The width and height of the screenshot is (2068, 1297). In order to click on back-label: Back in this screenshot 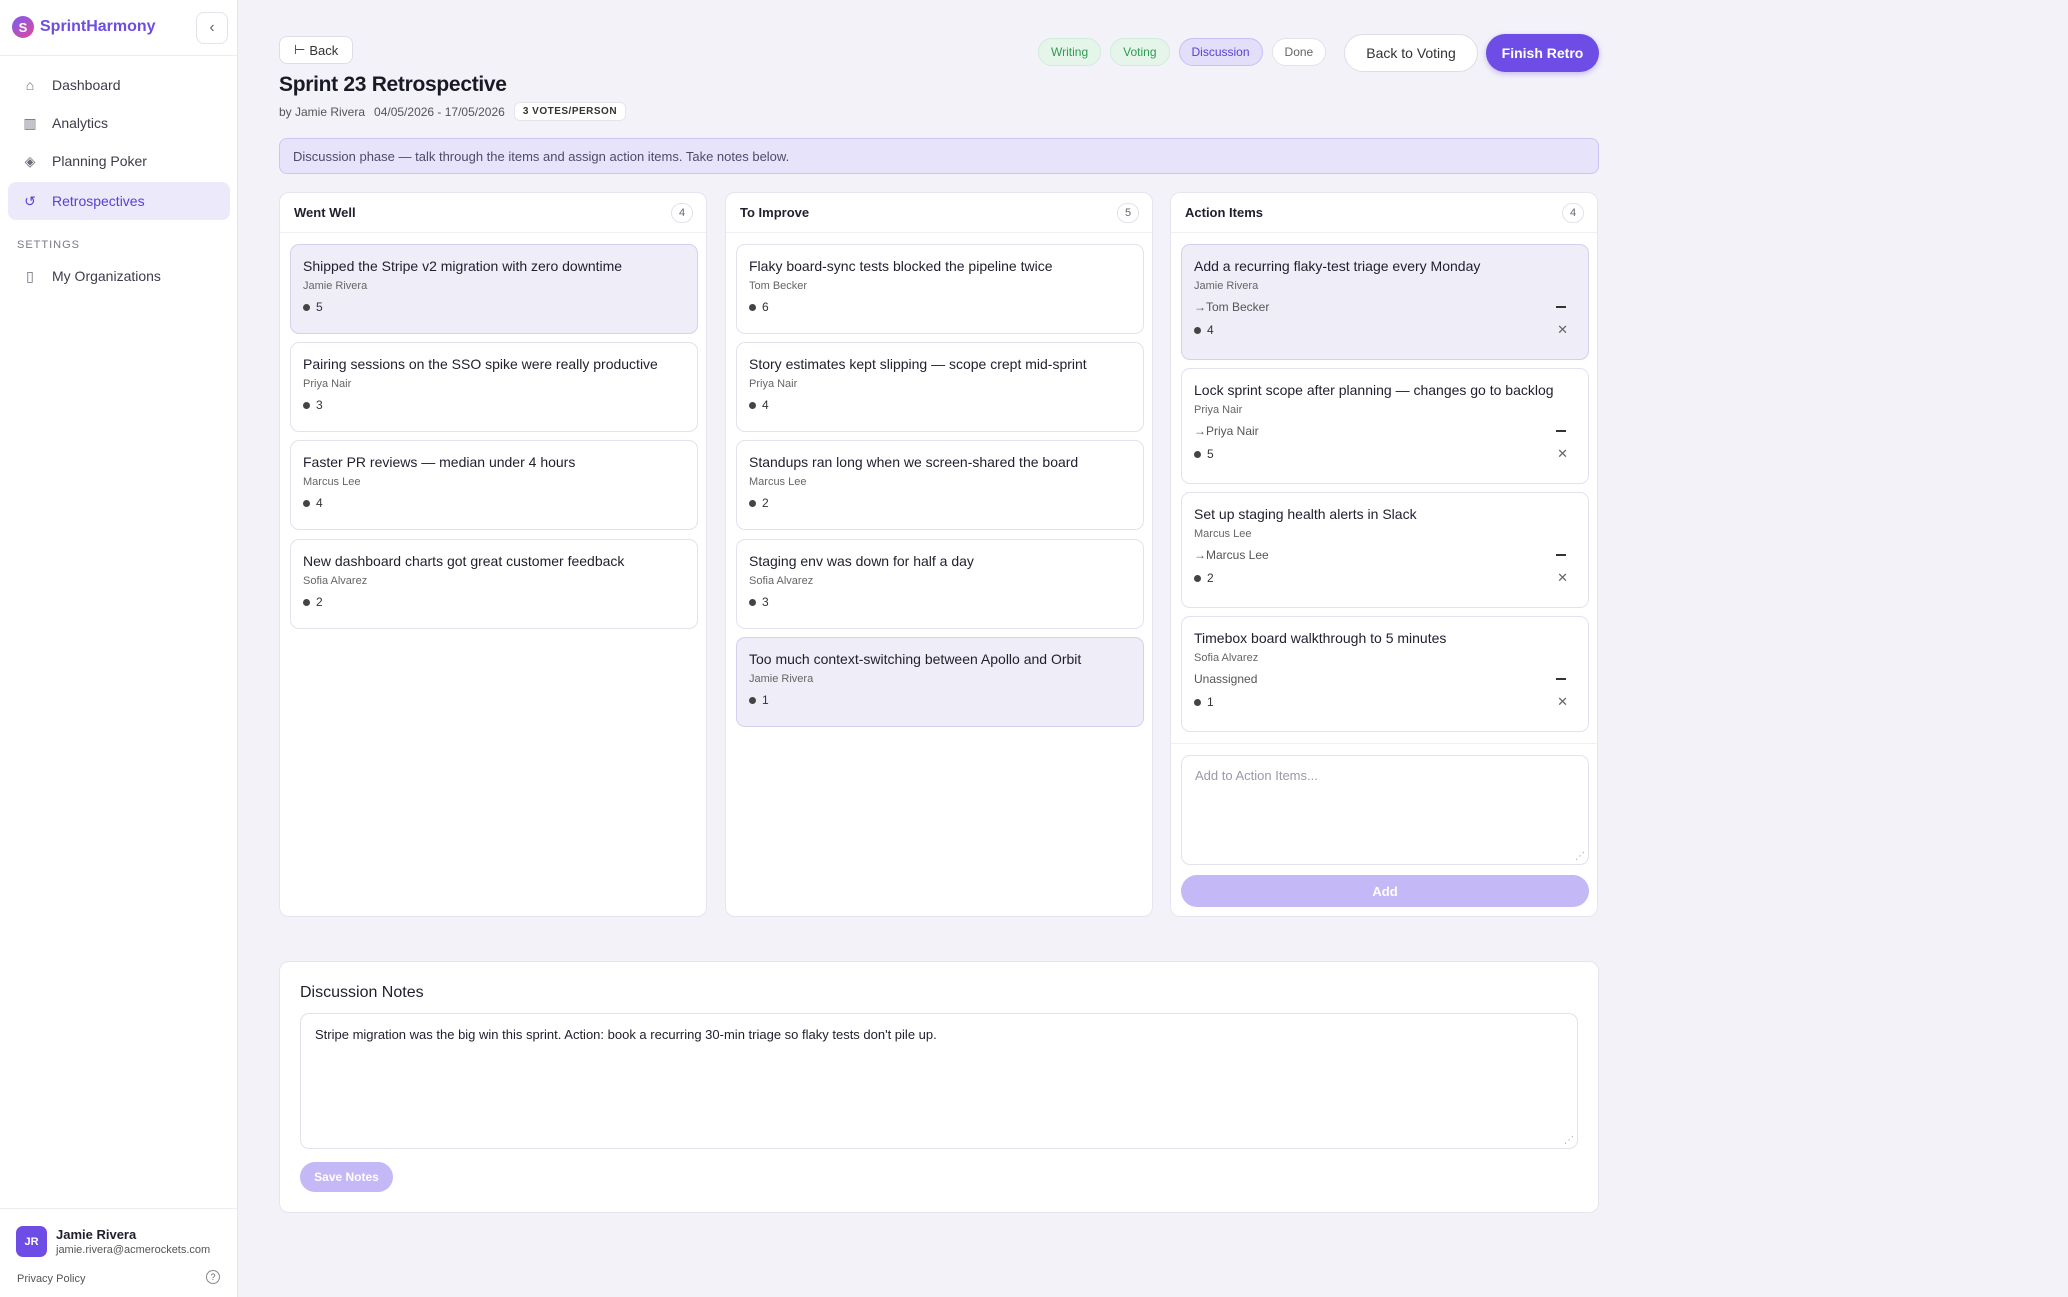, I will do `click(324, 50)`.